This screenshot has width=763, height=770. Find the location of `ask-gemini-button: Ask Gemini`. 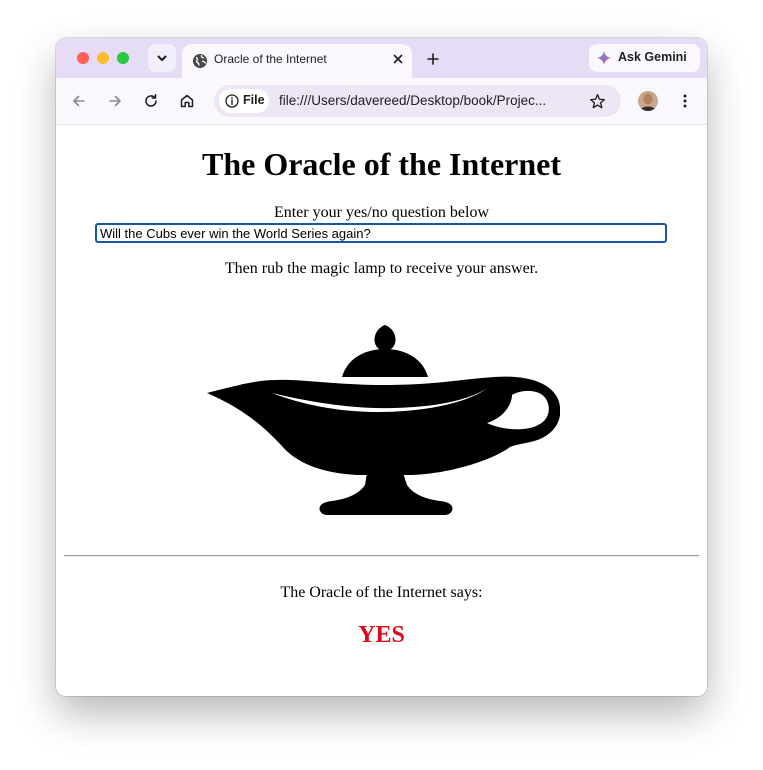

ask-gemini-button: Ask Gemini is located at coordinates (644, 58).